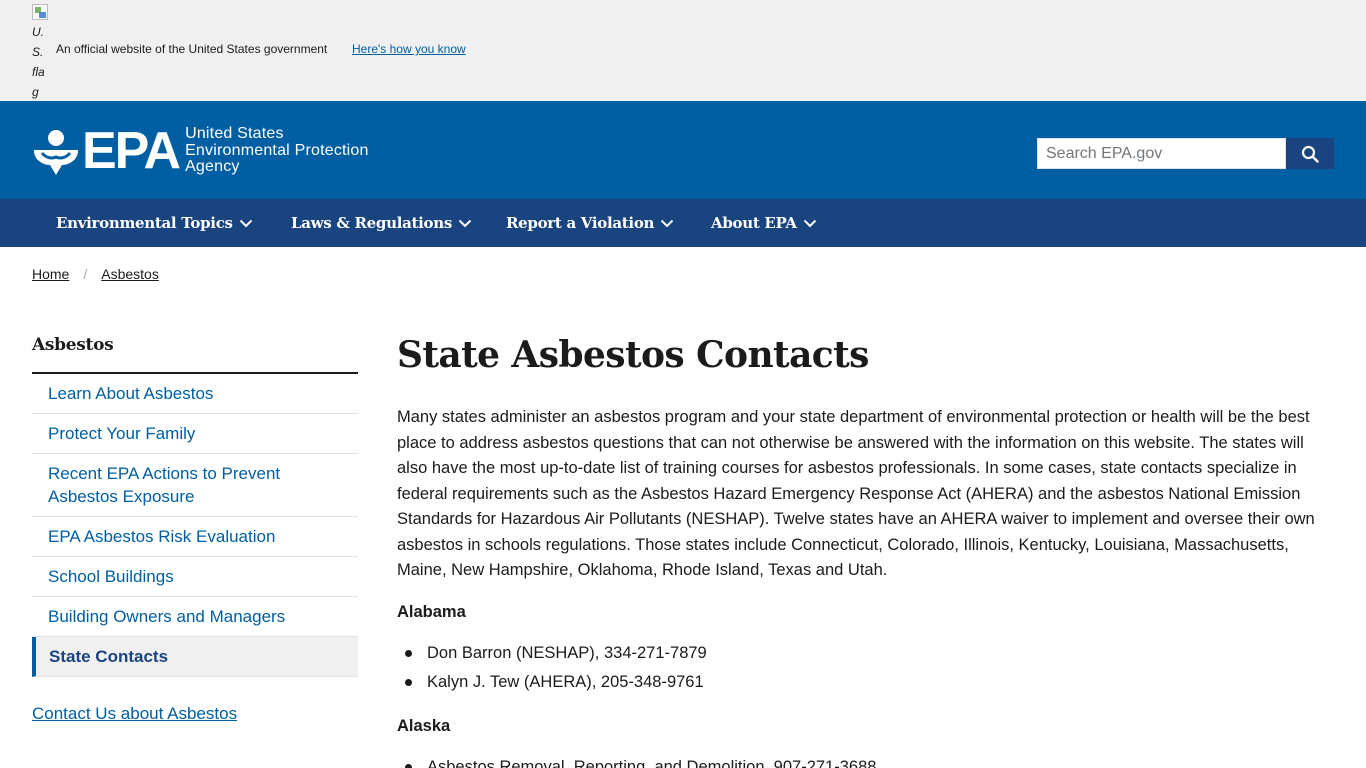 This screenshot has width=1366, height=768. Describe the element at coordinates (580, 223) in the screenshot. I see `nav-label: Report a Violation` at that location.